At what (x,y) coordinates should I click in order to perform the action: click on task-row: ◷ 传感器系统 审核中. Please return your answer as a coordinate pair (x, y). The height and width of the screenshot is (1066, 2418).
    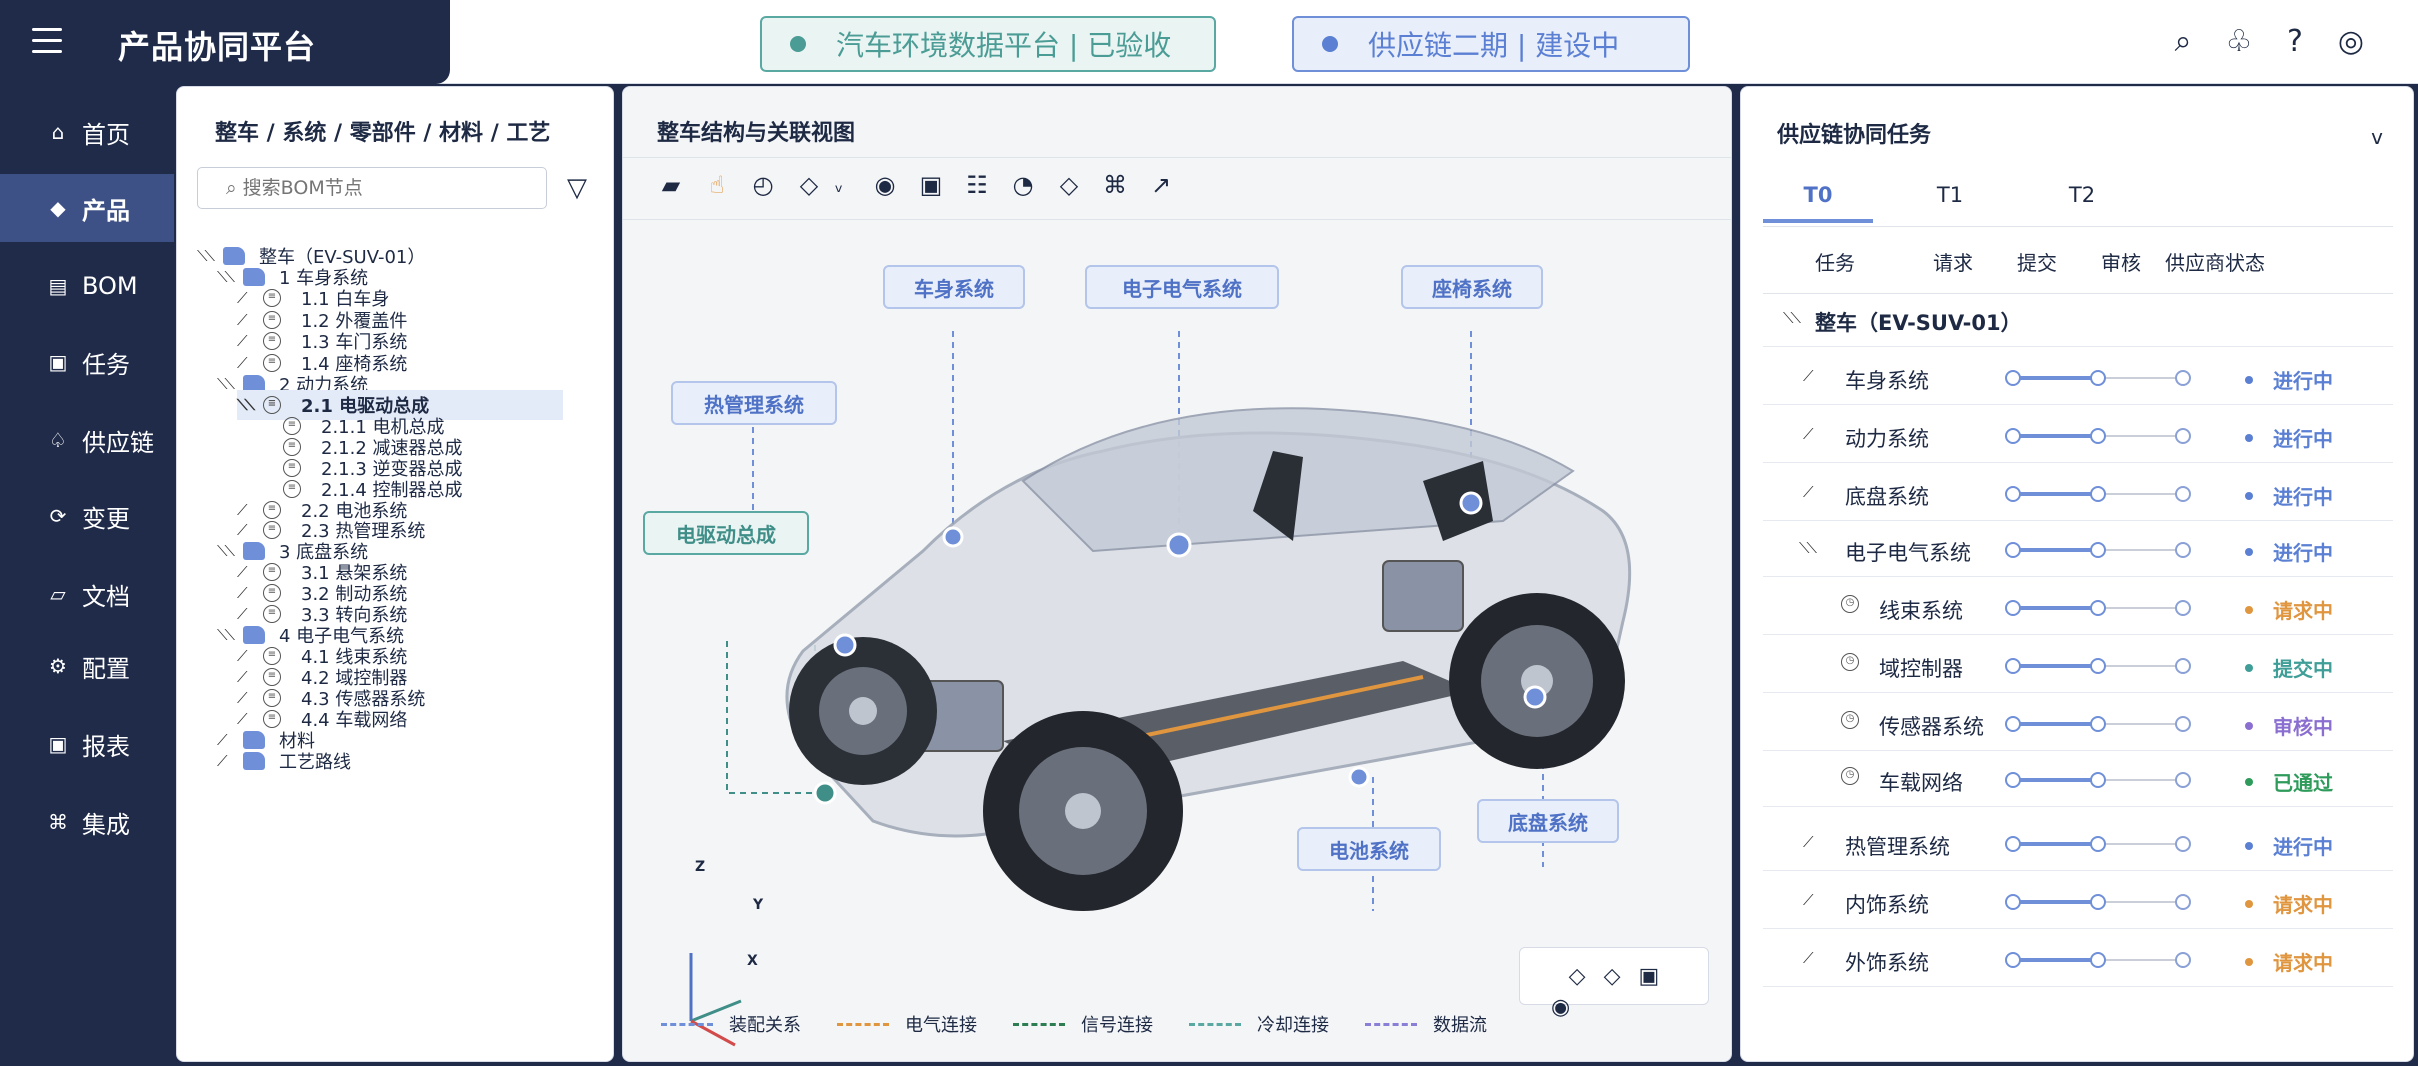
    Looking at the image, I should click on (2078, 725).